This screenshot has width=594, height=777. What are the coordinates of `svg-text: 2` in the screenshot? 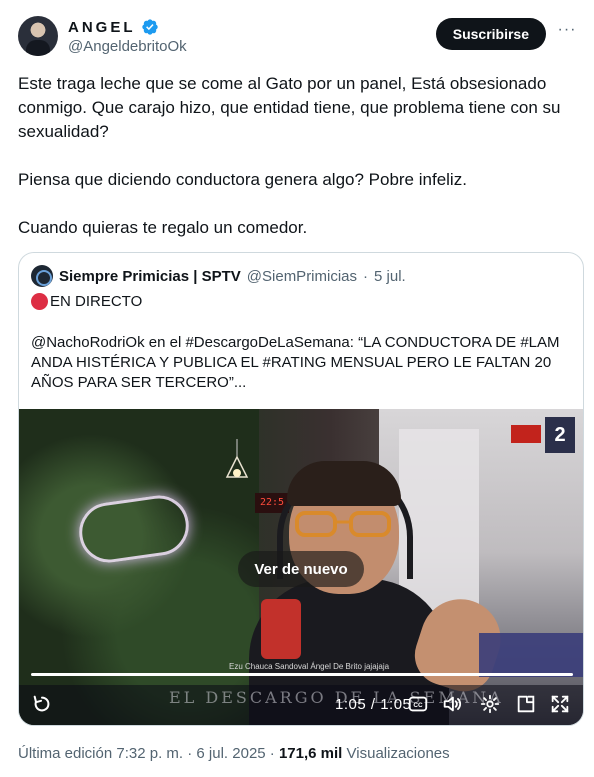 It's located at (559, 435).